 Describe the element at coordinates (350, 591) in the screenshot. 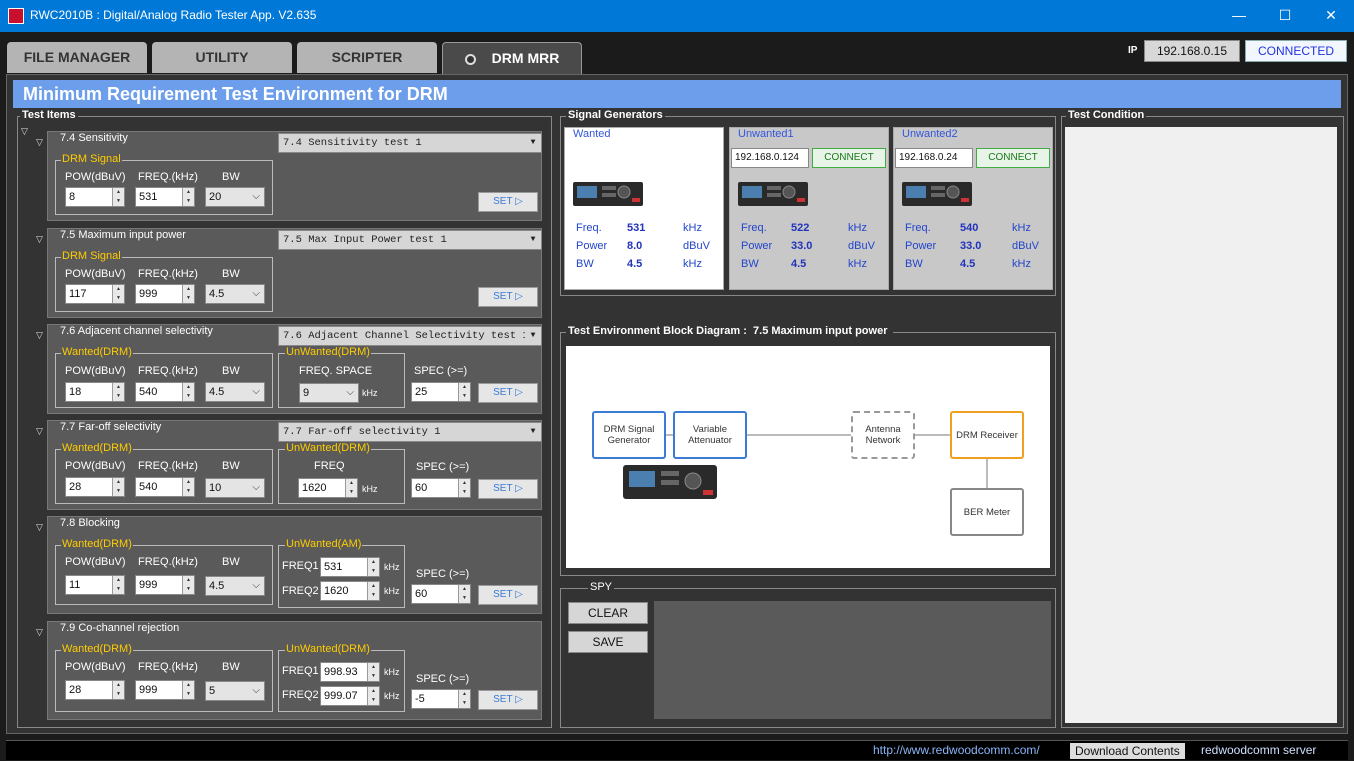

I see `freq2-spinner: 1620 ▲ ▼` at that location.